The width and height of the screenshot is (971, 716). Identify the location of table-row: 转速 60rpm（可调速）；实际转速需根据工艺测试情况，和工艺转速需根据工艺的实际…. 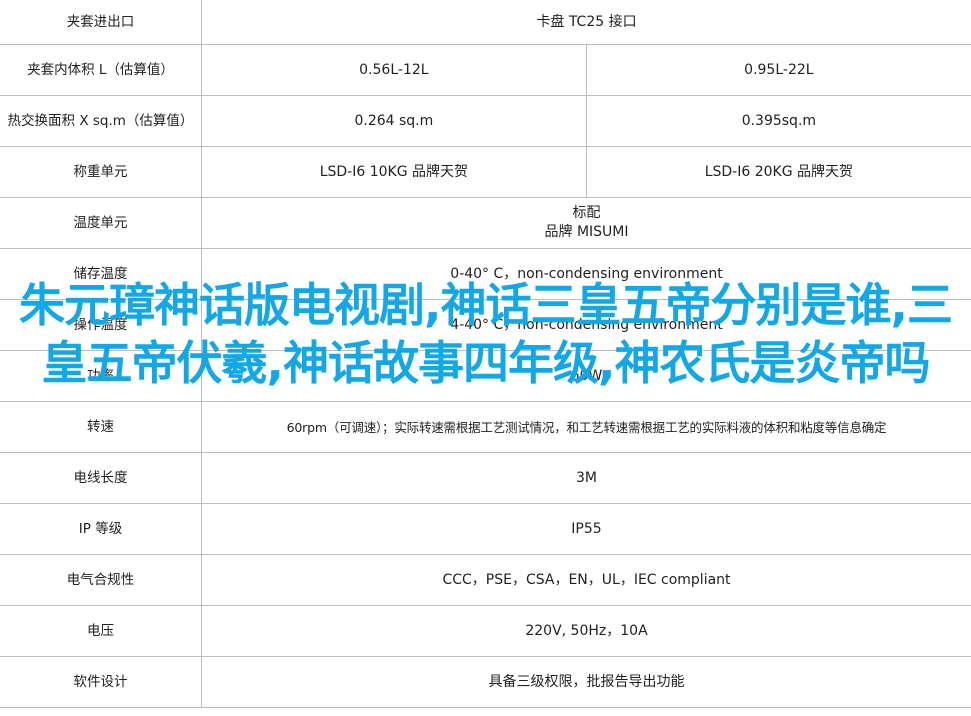
(485, 427).